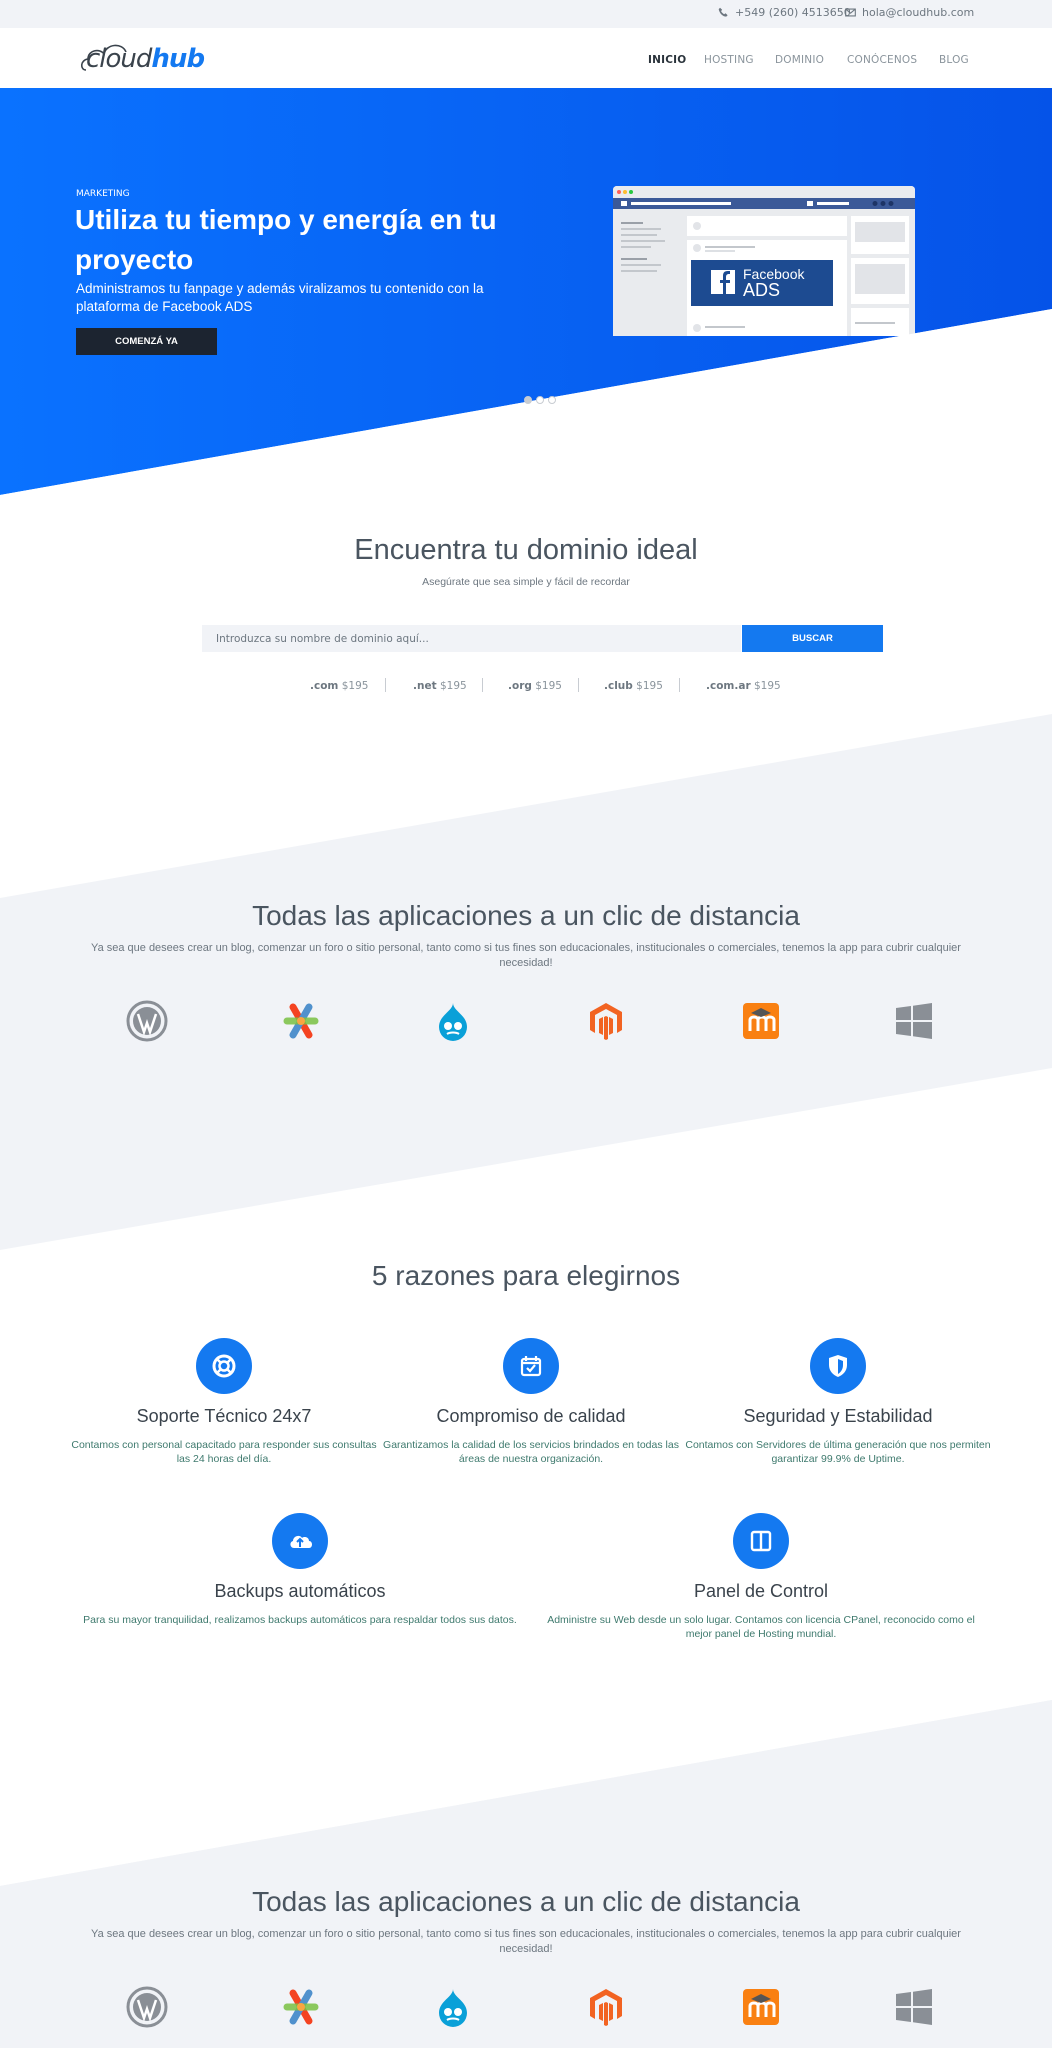 The width and height of the screenshot is (1052, 2048). I want to click on reason-title: Soporte Técnico 24x7, so click(224, 1416).